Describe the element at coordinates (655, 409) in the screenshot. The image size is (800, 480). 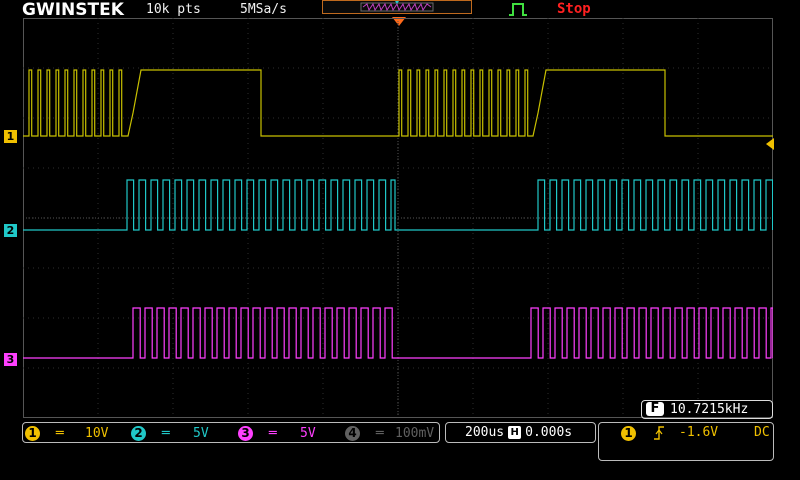
I see `frequency-icon: F` at that location.